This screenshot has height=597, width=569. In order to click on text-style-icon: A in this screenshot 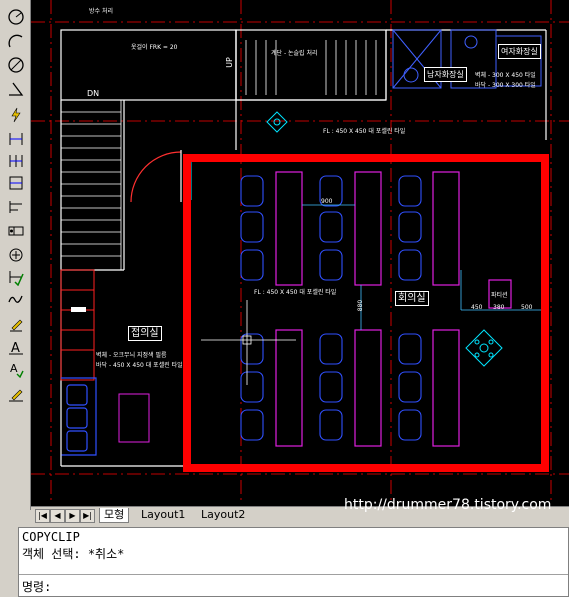, I will do `click(16, 347)`.